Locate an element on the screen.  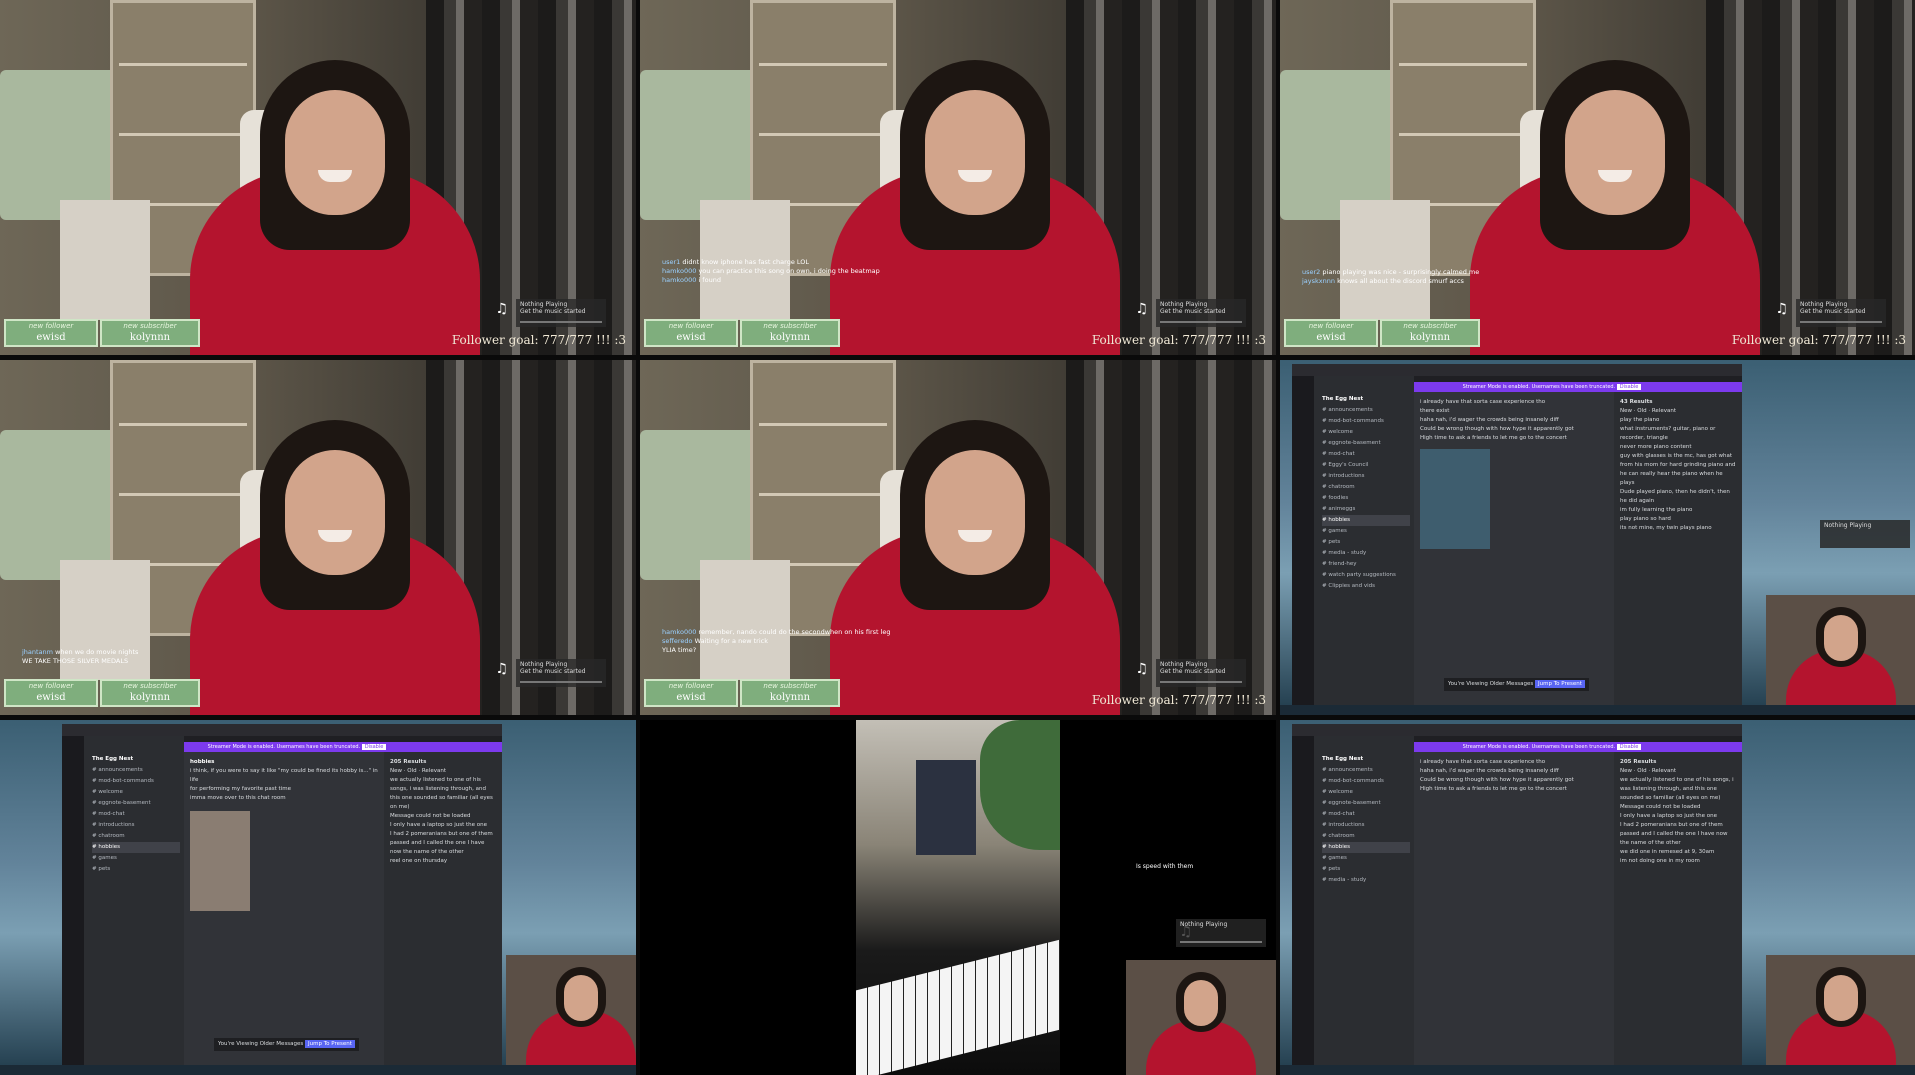
channel-item: # foodies is located at coordinates (1366, 498).